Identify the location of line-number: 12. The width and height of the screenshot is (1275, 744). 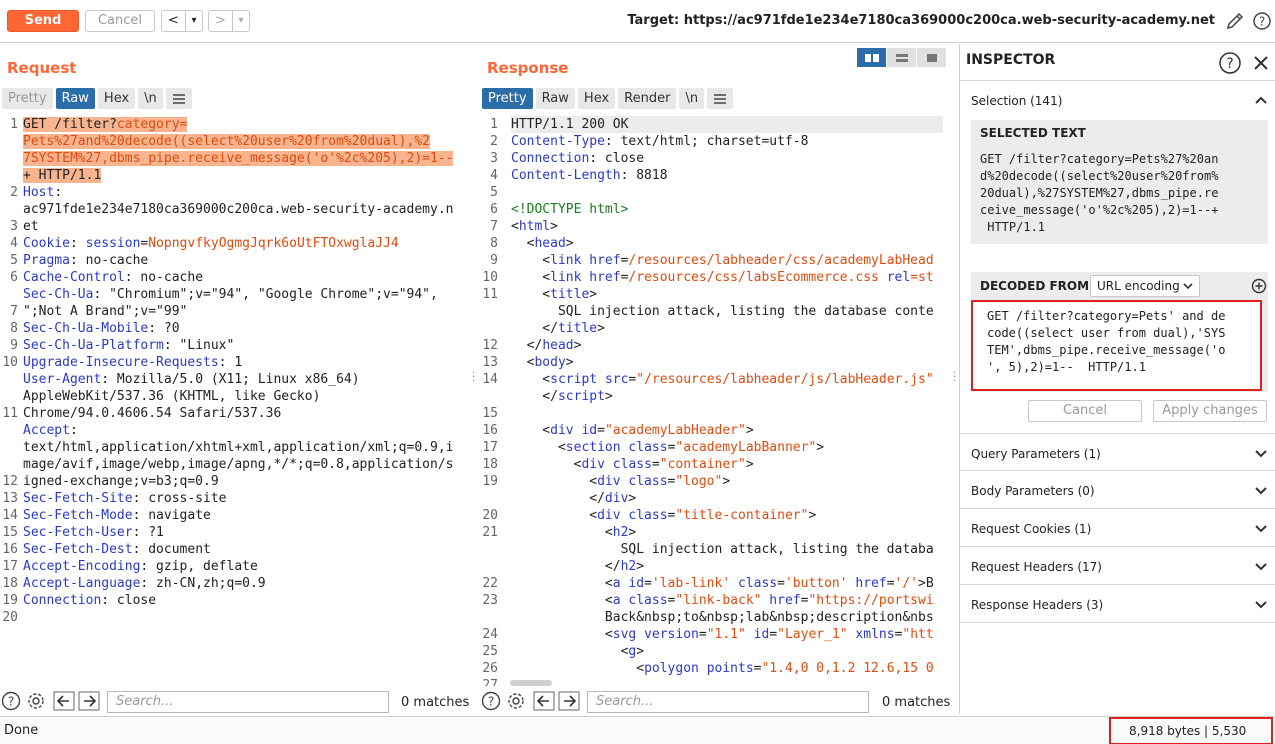
(490, 345).